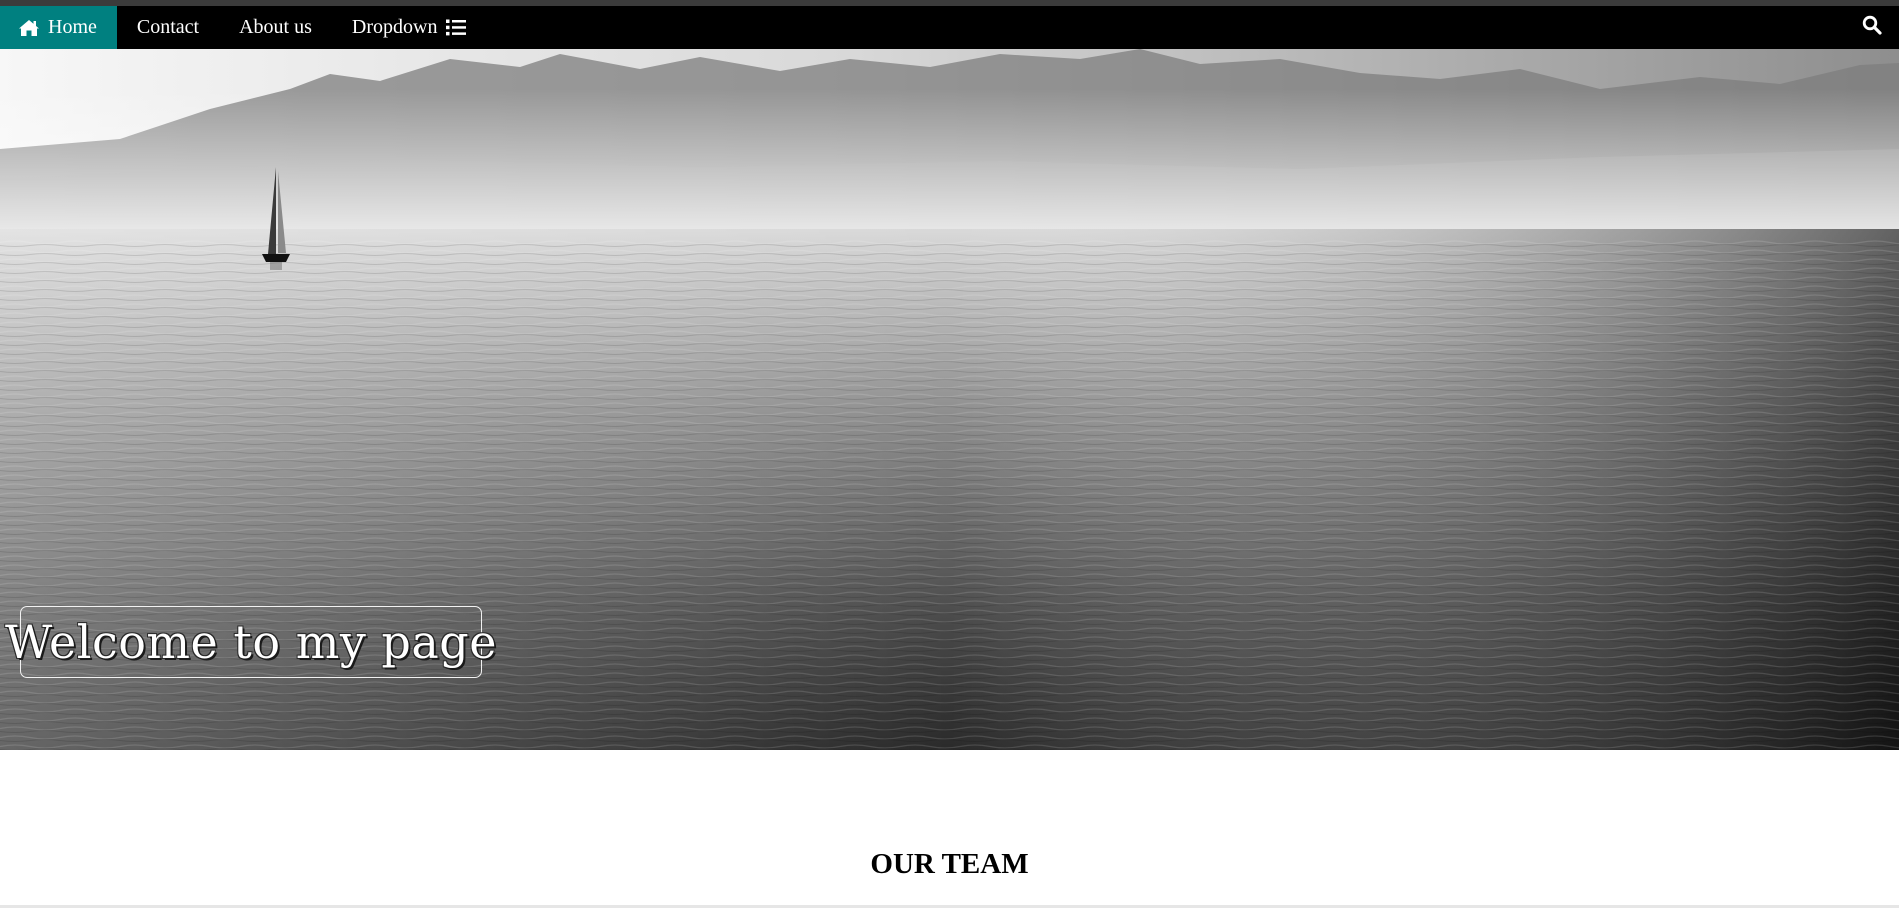 This screenshot has height=908, width=1899. I want to click on search-icon, so click(1872, 27).